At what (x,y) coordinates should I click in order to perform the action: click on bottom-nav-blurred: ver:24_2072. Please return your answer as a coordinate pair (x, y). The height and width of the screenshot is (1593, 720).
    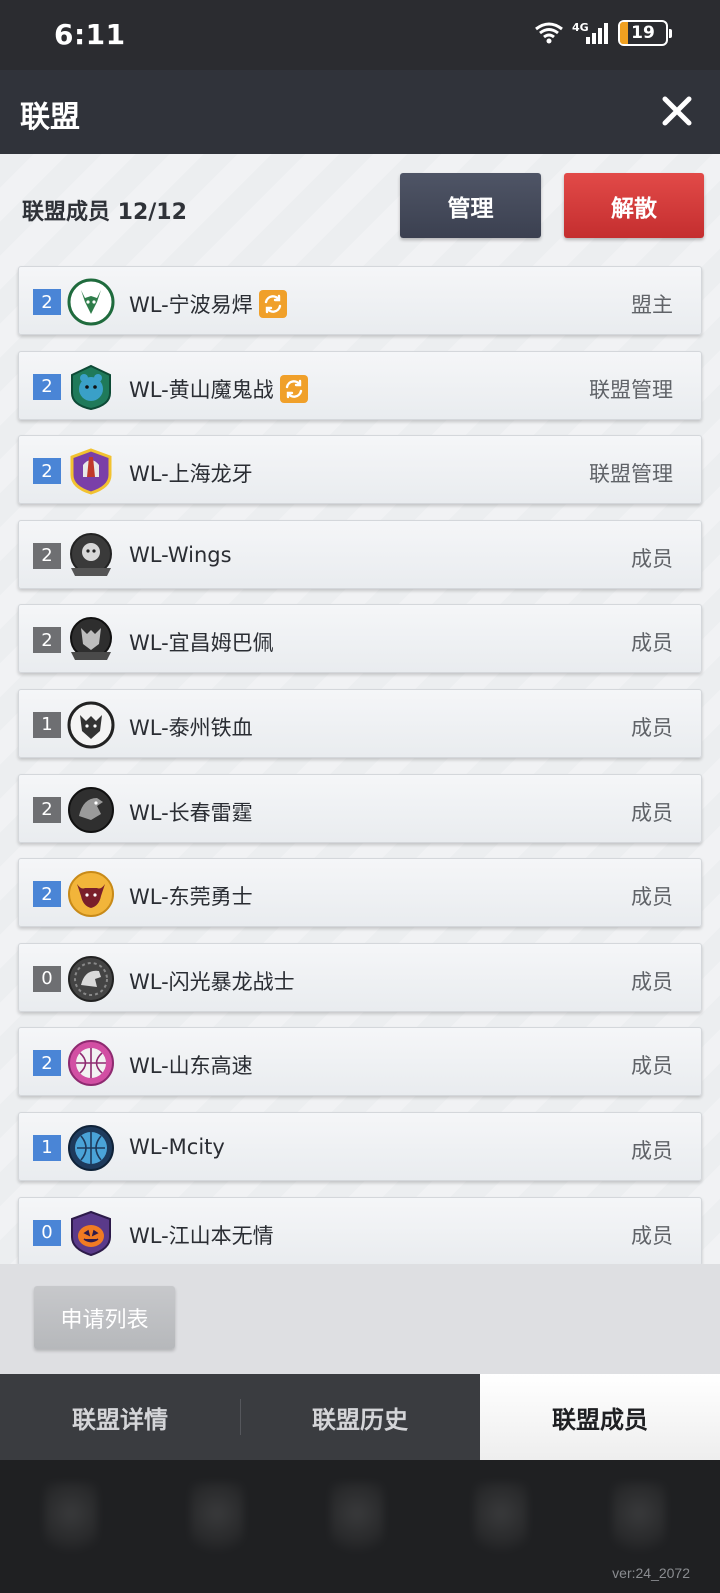
    Looking at the image, I should click on (360, 1526).